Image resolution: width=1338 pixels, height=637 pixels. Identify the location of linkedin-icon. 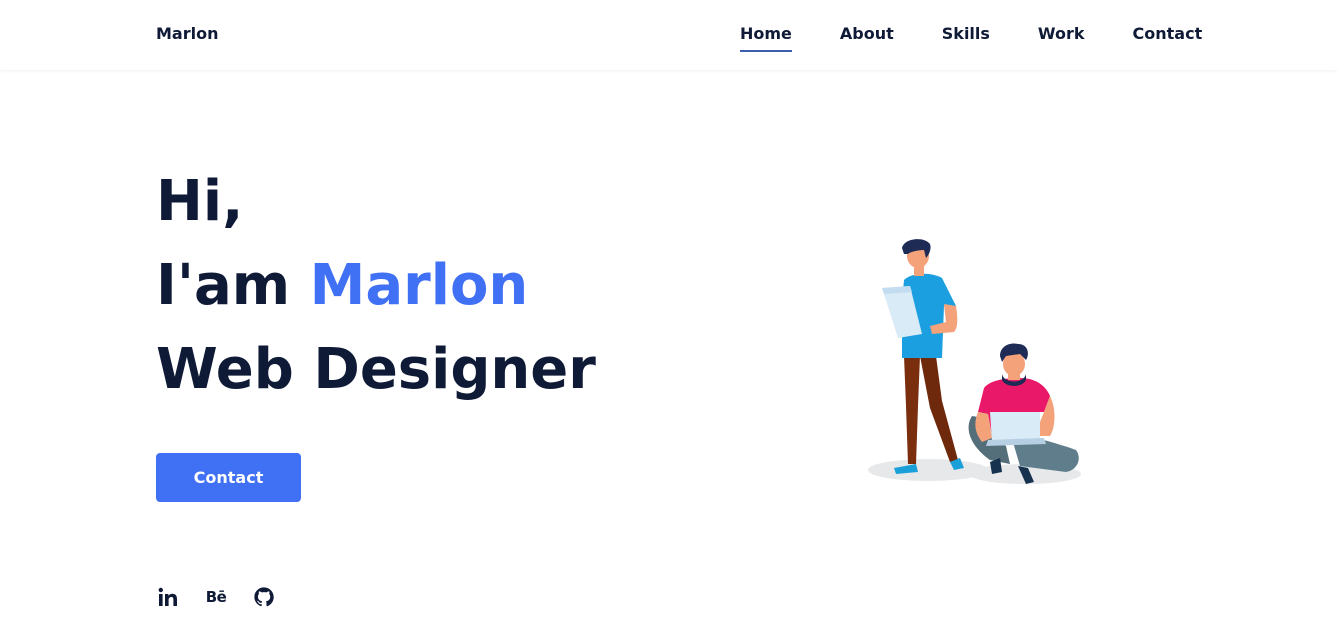
(167, 596).